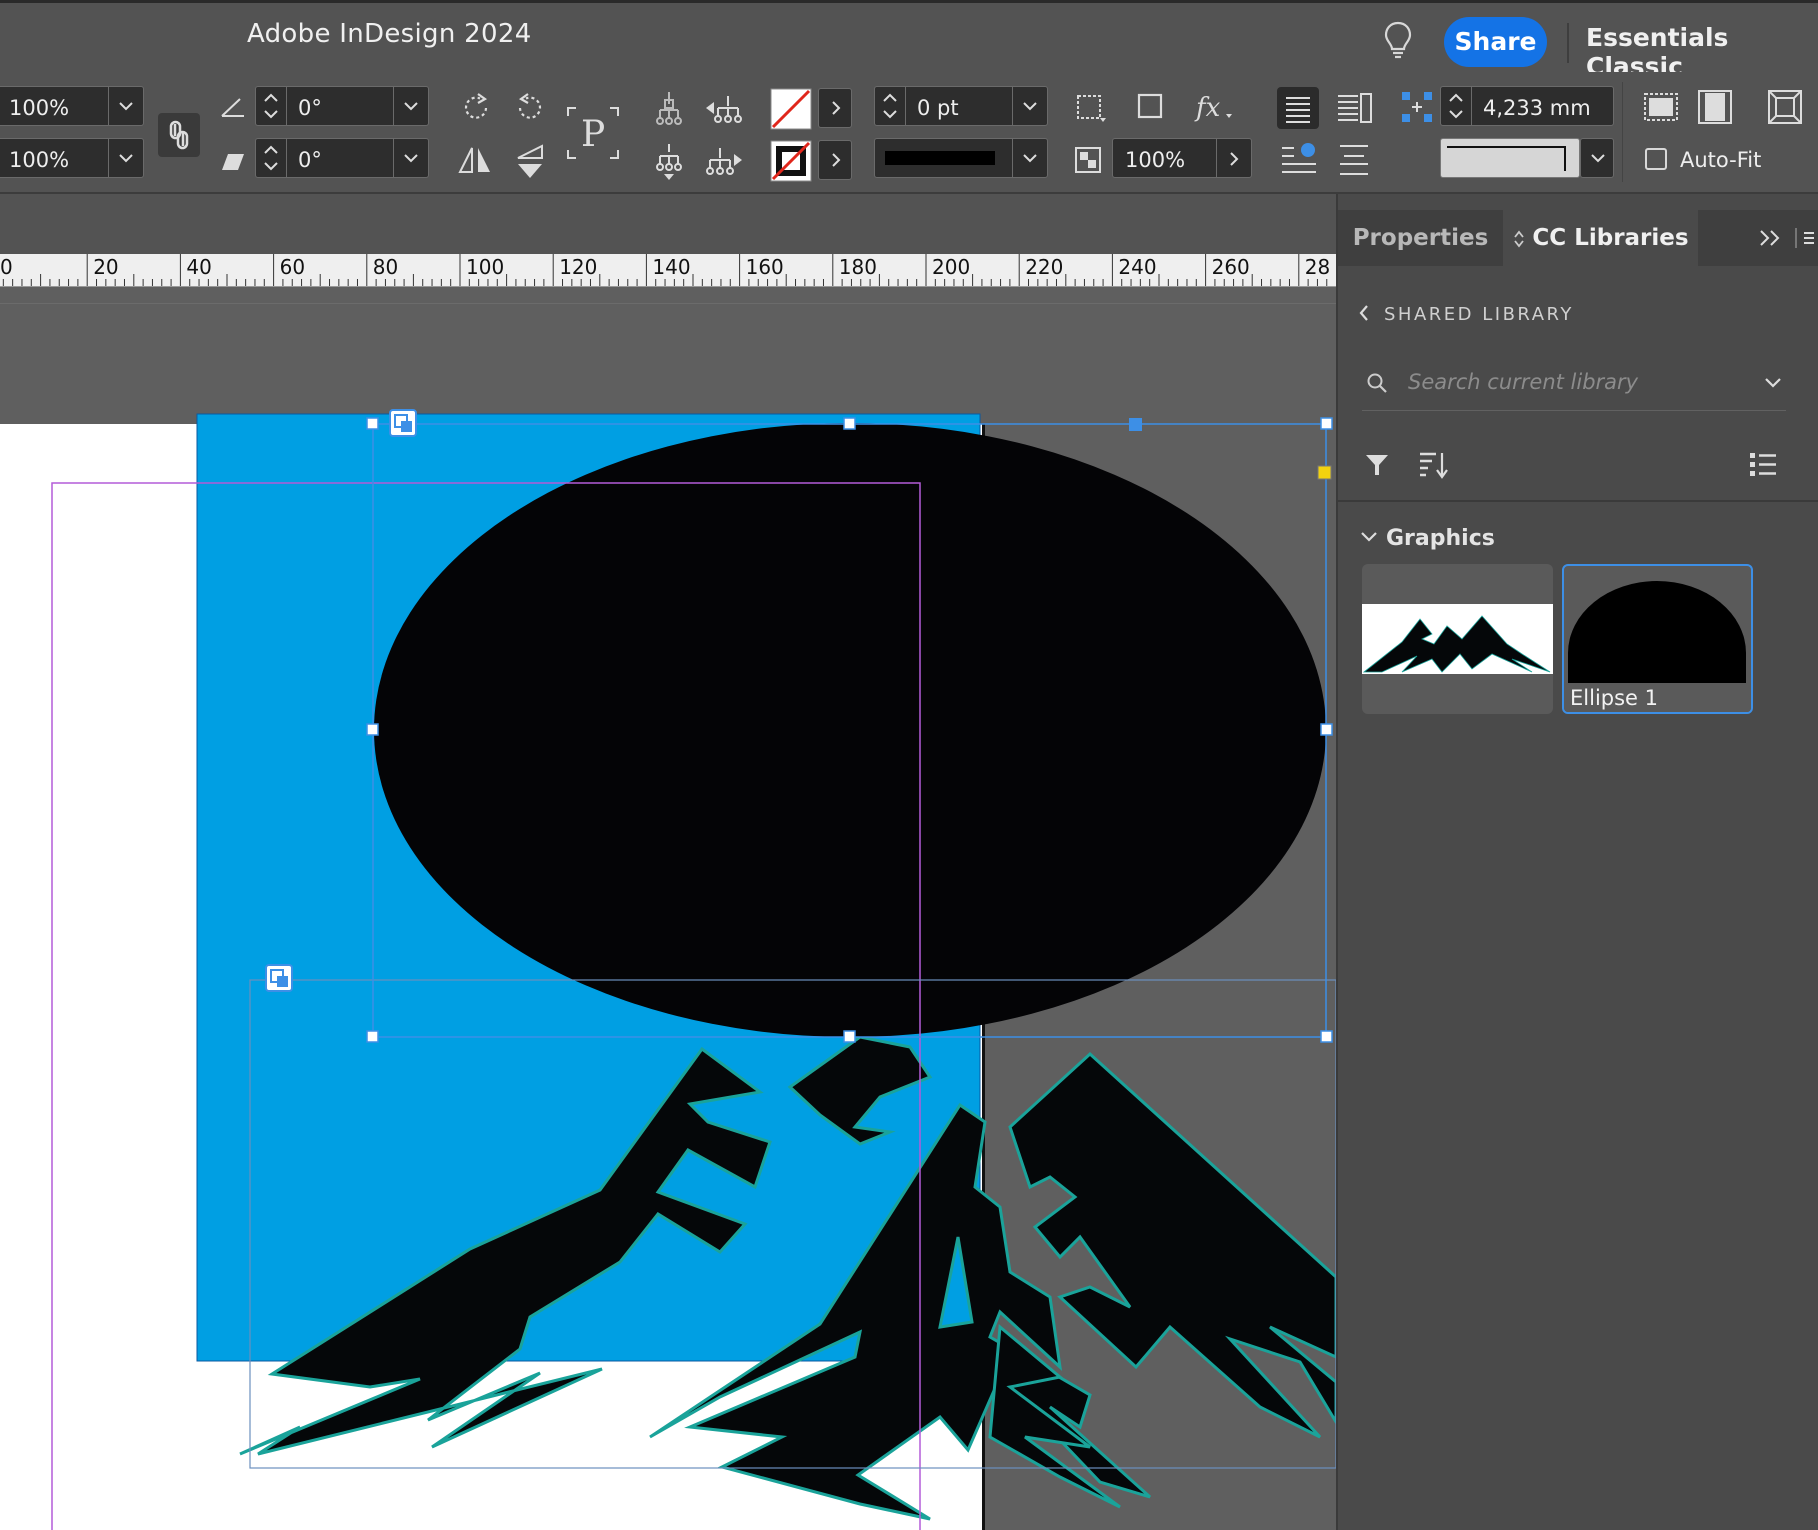  What do you see at coordinates (1354, 160) in the screenshot?
I see `vertical-justify-icon` at bounding box center [1354, 160].